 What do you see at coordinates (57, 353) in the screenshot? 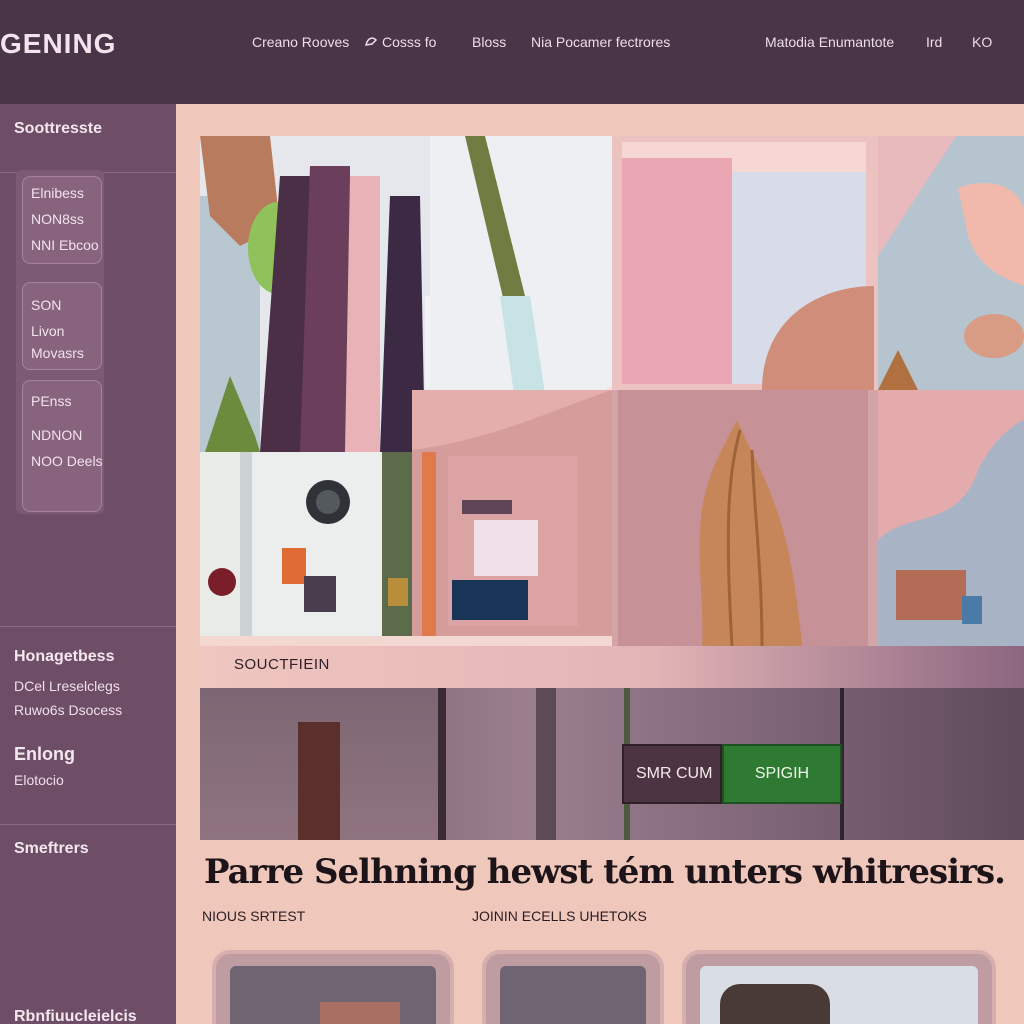
I see `card-line: Movasrs` at bounding box center [57, 353].